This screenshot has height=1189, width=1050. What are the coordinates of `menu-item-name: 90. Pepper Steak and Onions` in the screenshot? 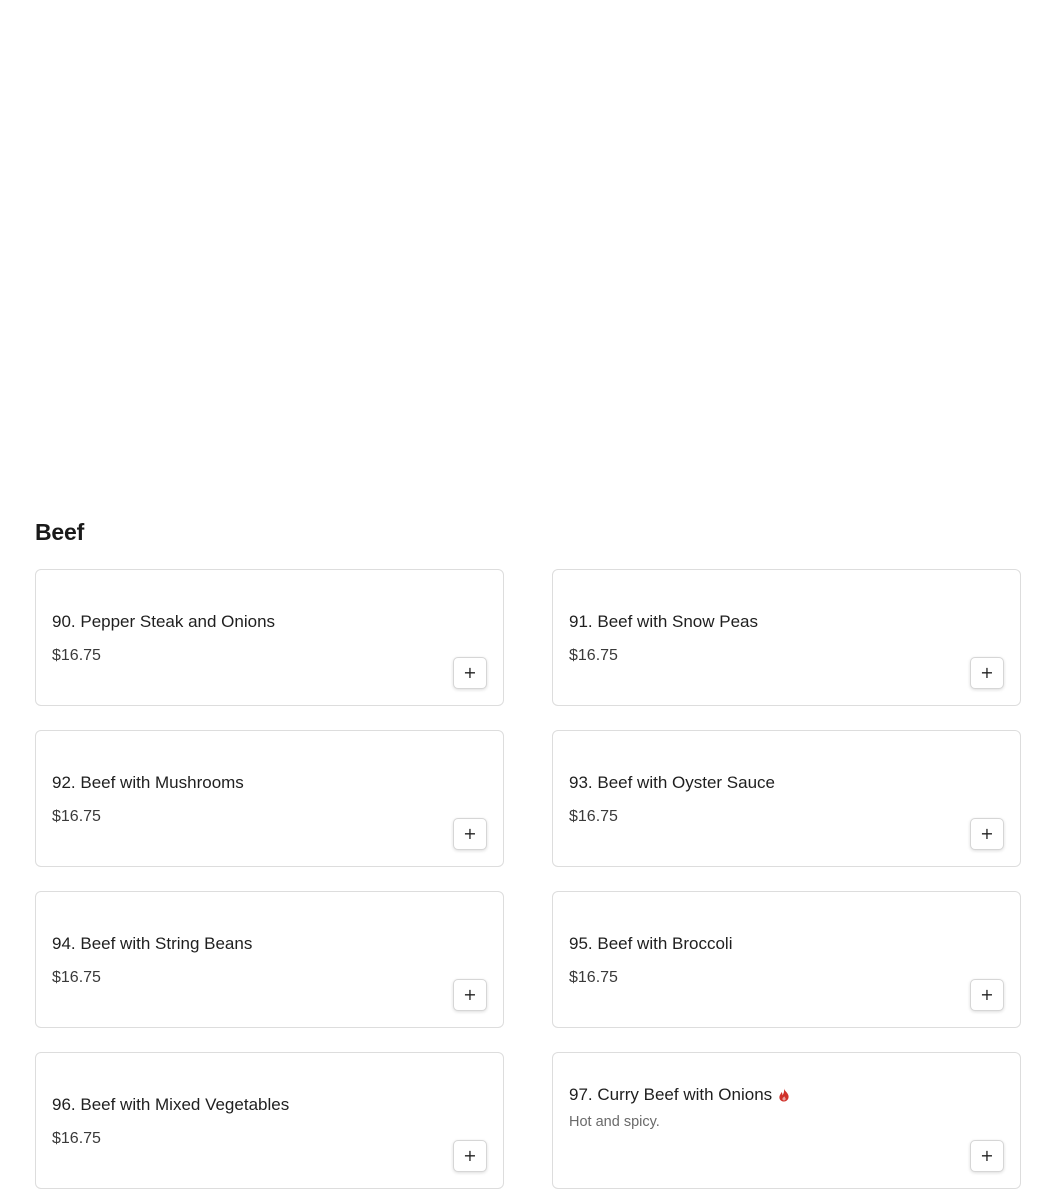 It's located at (164, 621).